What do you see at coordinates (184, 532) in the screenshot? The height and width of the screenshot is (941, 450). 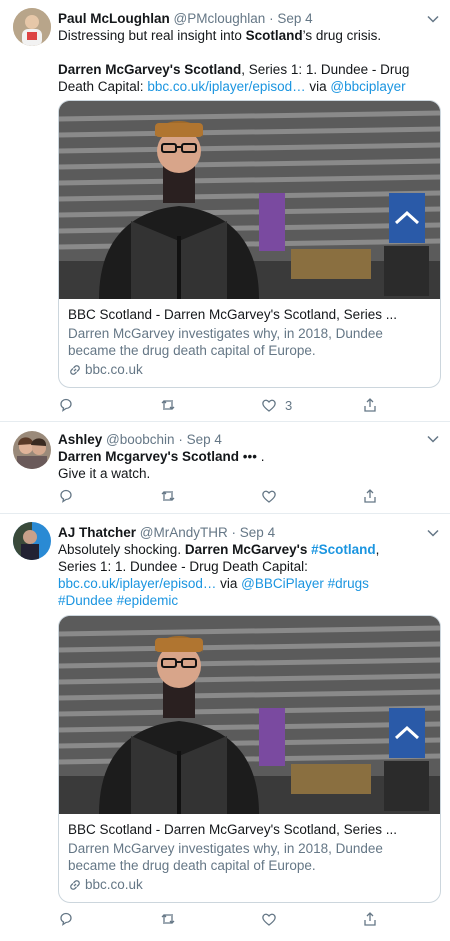 I see `author-handle: @MrAndyTHR` at bounding box center [184, 532].